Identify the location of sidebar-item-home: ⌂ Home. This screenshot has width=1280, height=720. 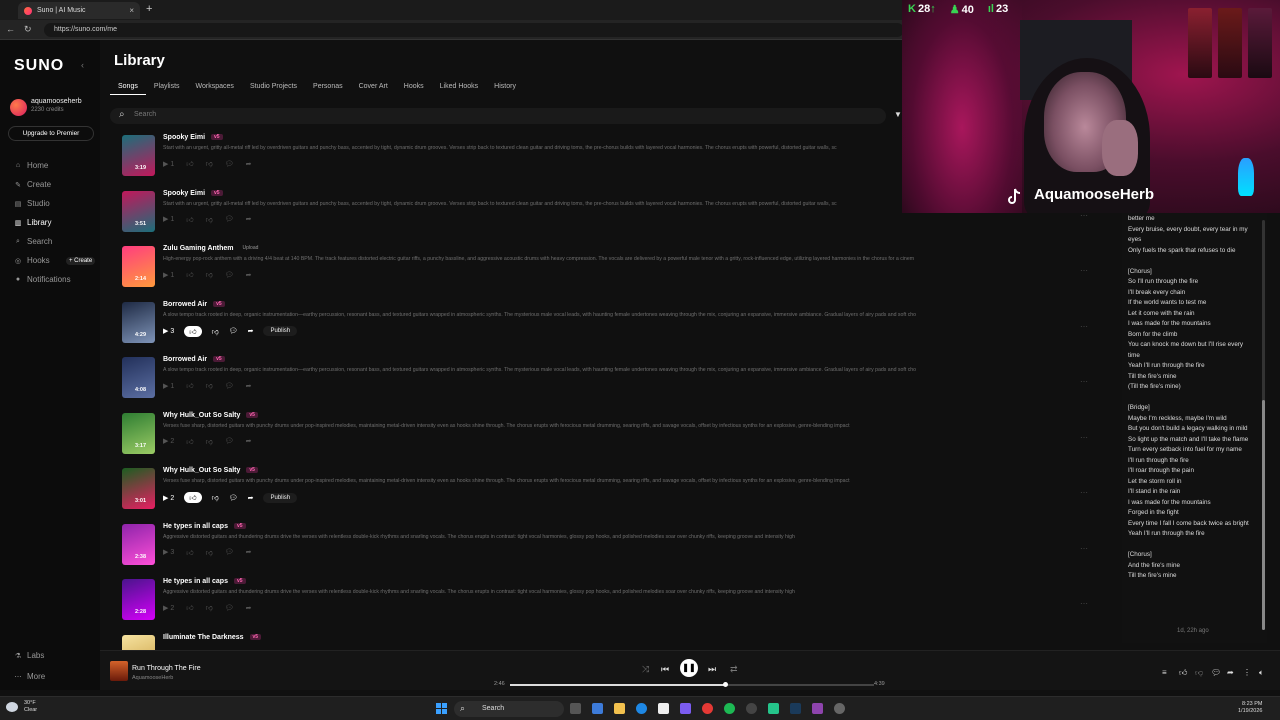
(31, 165).